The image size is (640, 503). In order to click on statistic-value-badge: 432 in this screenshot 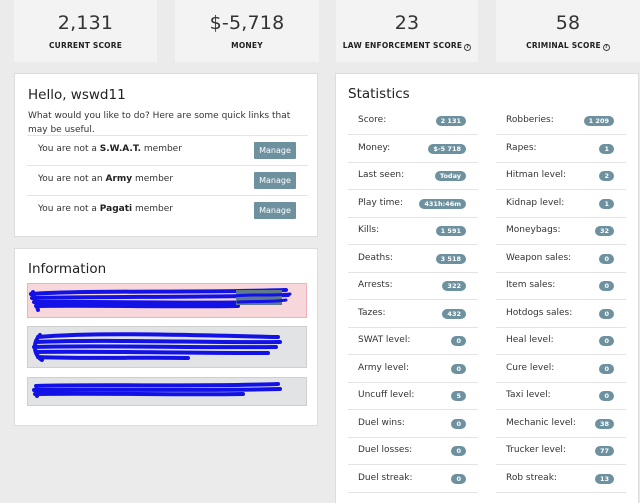, I will do `click(454, 313)`.